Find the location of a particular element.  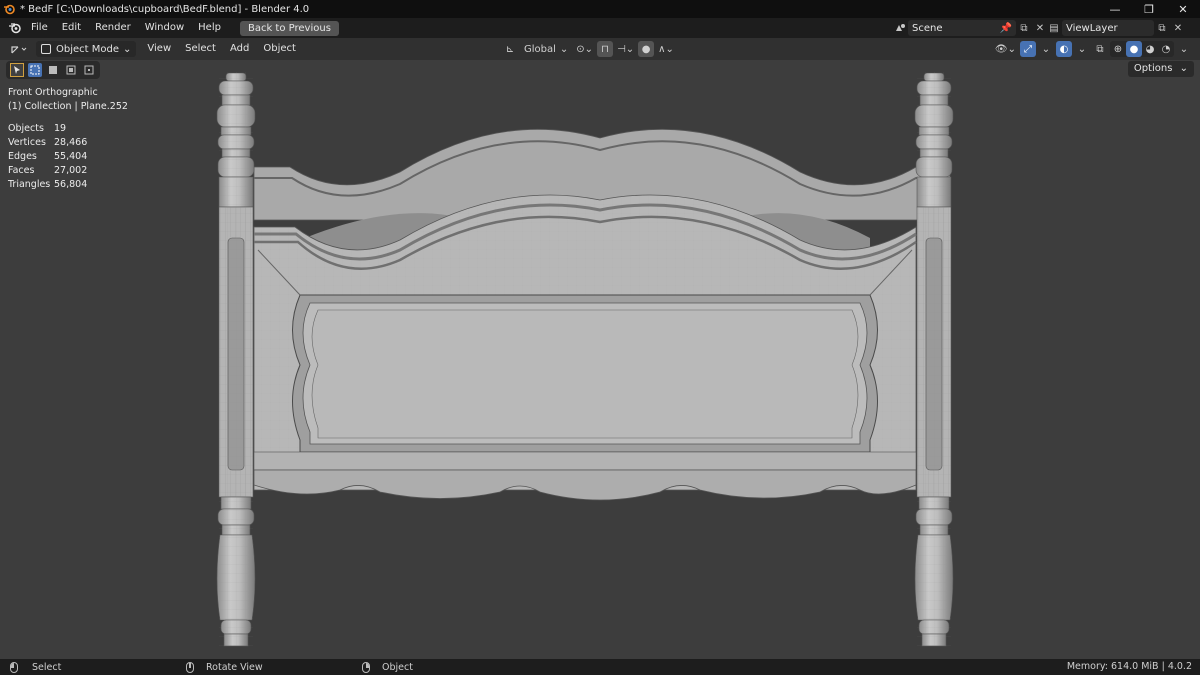

wireframe-shading-icon: ⊕ is located at coordinates (1118, 49).